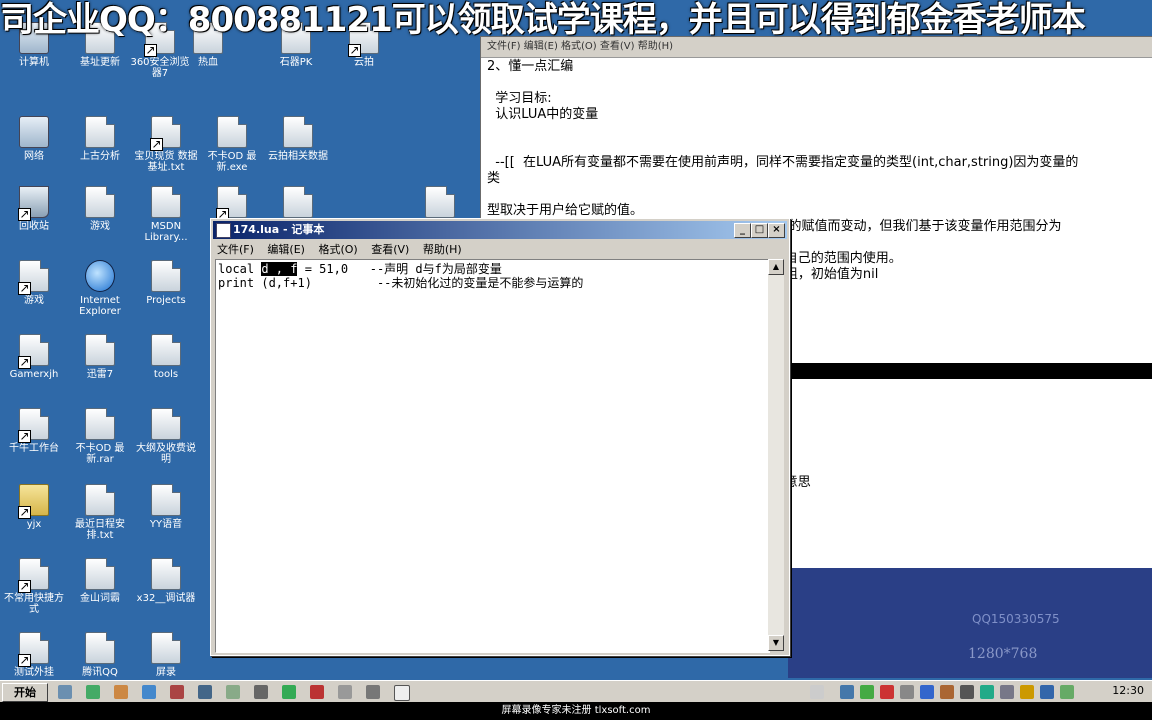 Image resolution: width=1152 pixels, height=720 pixels. Describe the element at coordinates (166, 454) in the screenshot. I see `desktop-icon-label: 大纲及收费说明` at that location.